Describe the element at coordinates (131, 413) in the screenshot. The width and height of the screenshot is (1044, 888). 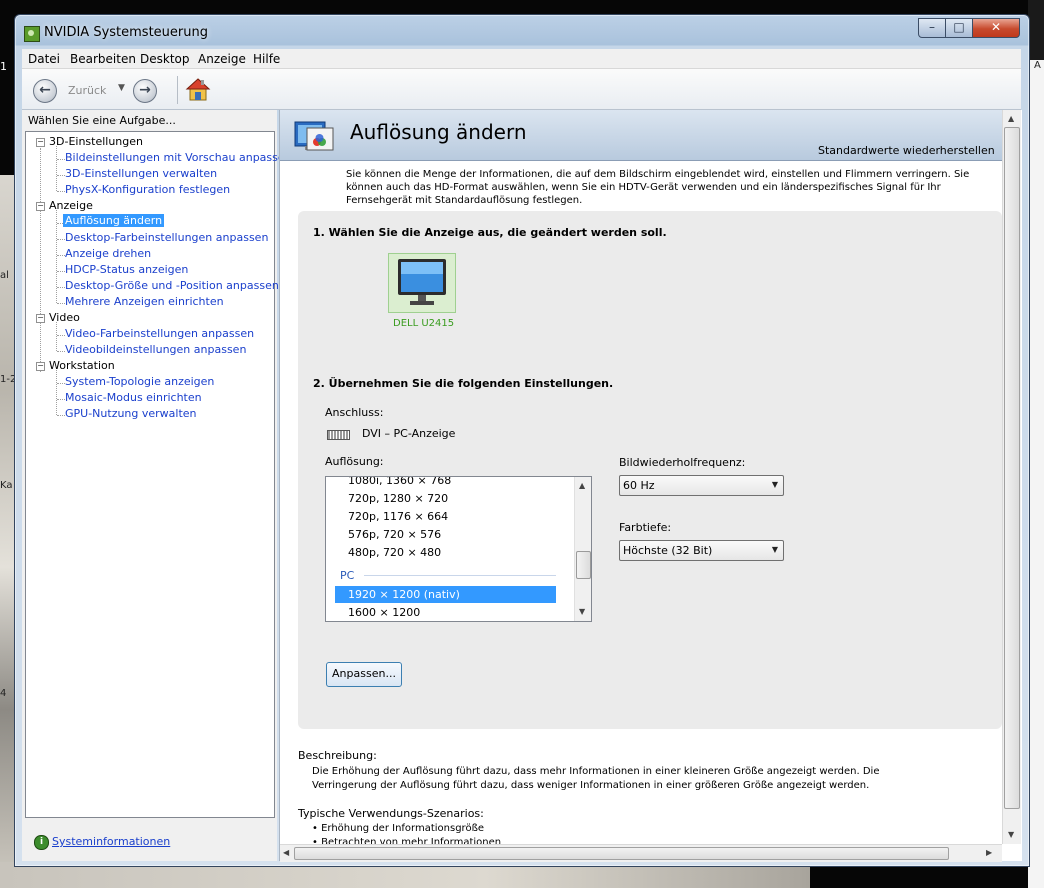
I see `tree-item-gpu-nutzung: GPU-Nutzung verwalten` at that location.